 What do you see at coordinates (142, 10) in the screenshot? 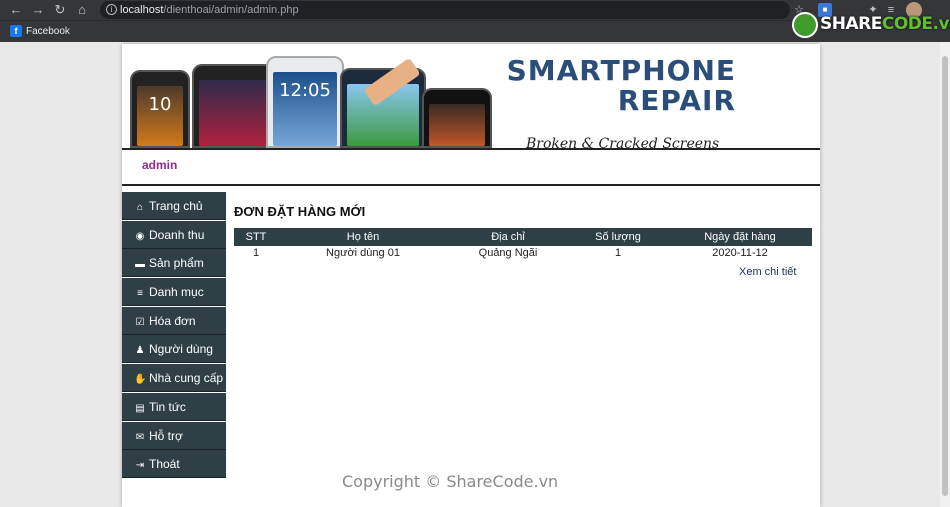
I see `url-host: localhost` at bounding box center [142, 10].